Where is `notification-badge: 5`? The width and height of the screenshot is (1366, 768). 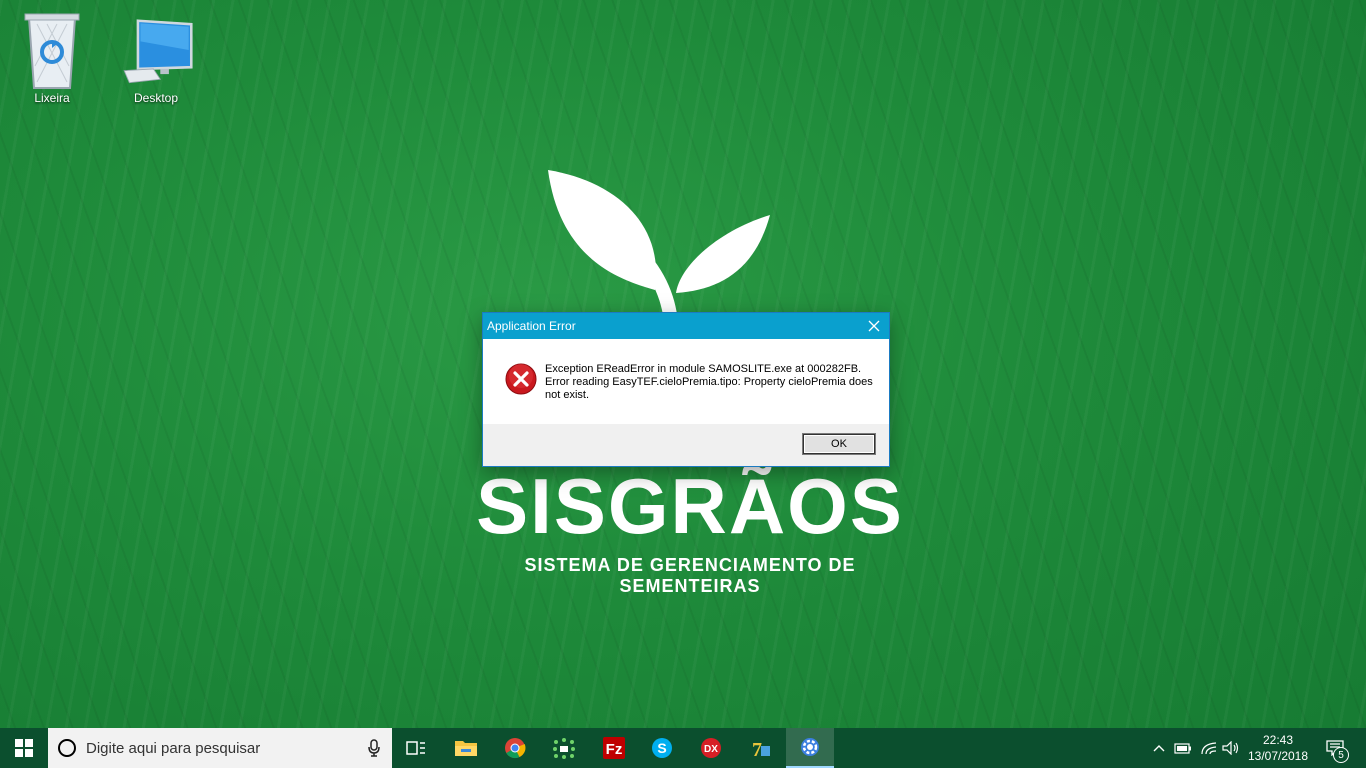 notification-badge: 5 is located at coordinates (1341, 755).